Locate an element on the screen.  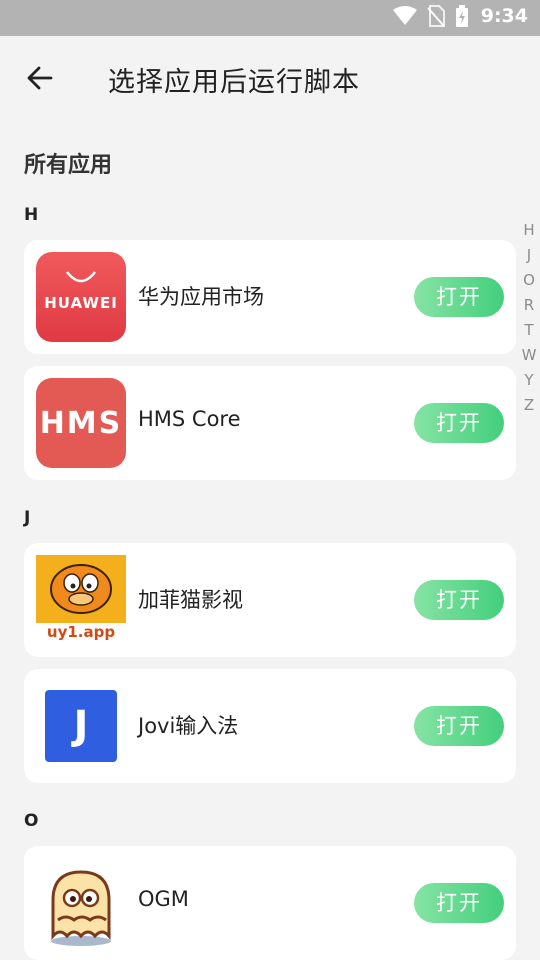
app-card-jovi: J Jovi输入法 打开 is located at coordinates (270, 726).